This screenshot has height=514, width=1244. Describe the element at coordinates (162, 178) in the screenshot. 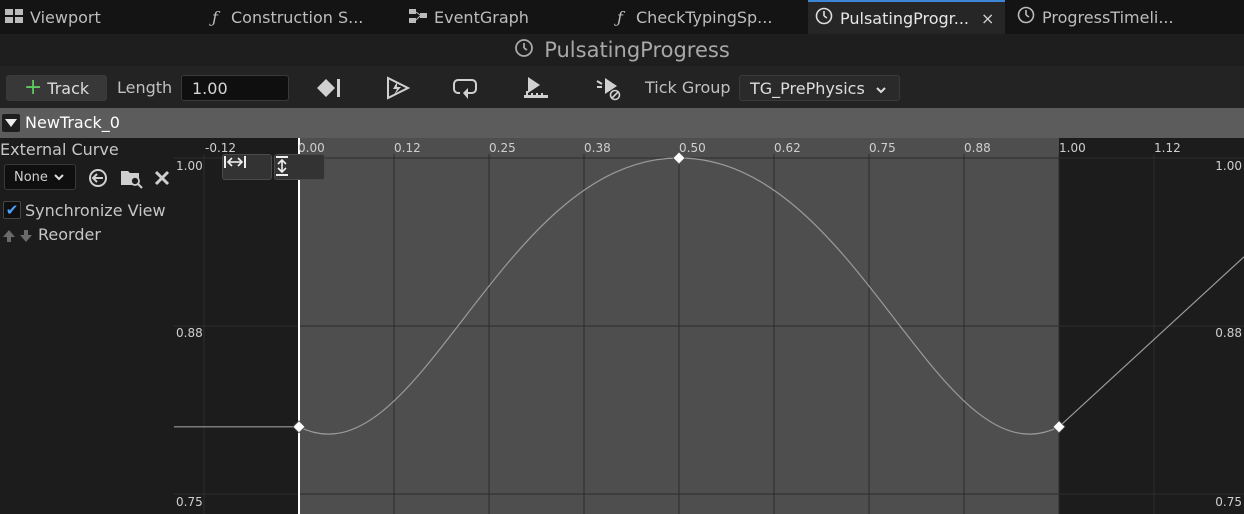

I see `clear-curve-icon` at that location.